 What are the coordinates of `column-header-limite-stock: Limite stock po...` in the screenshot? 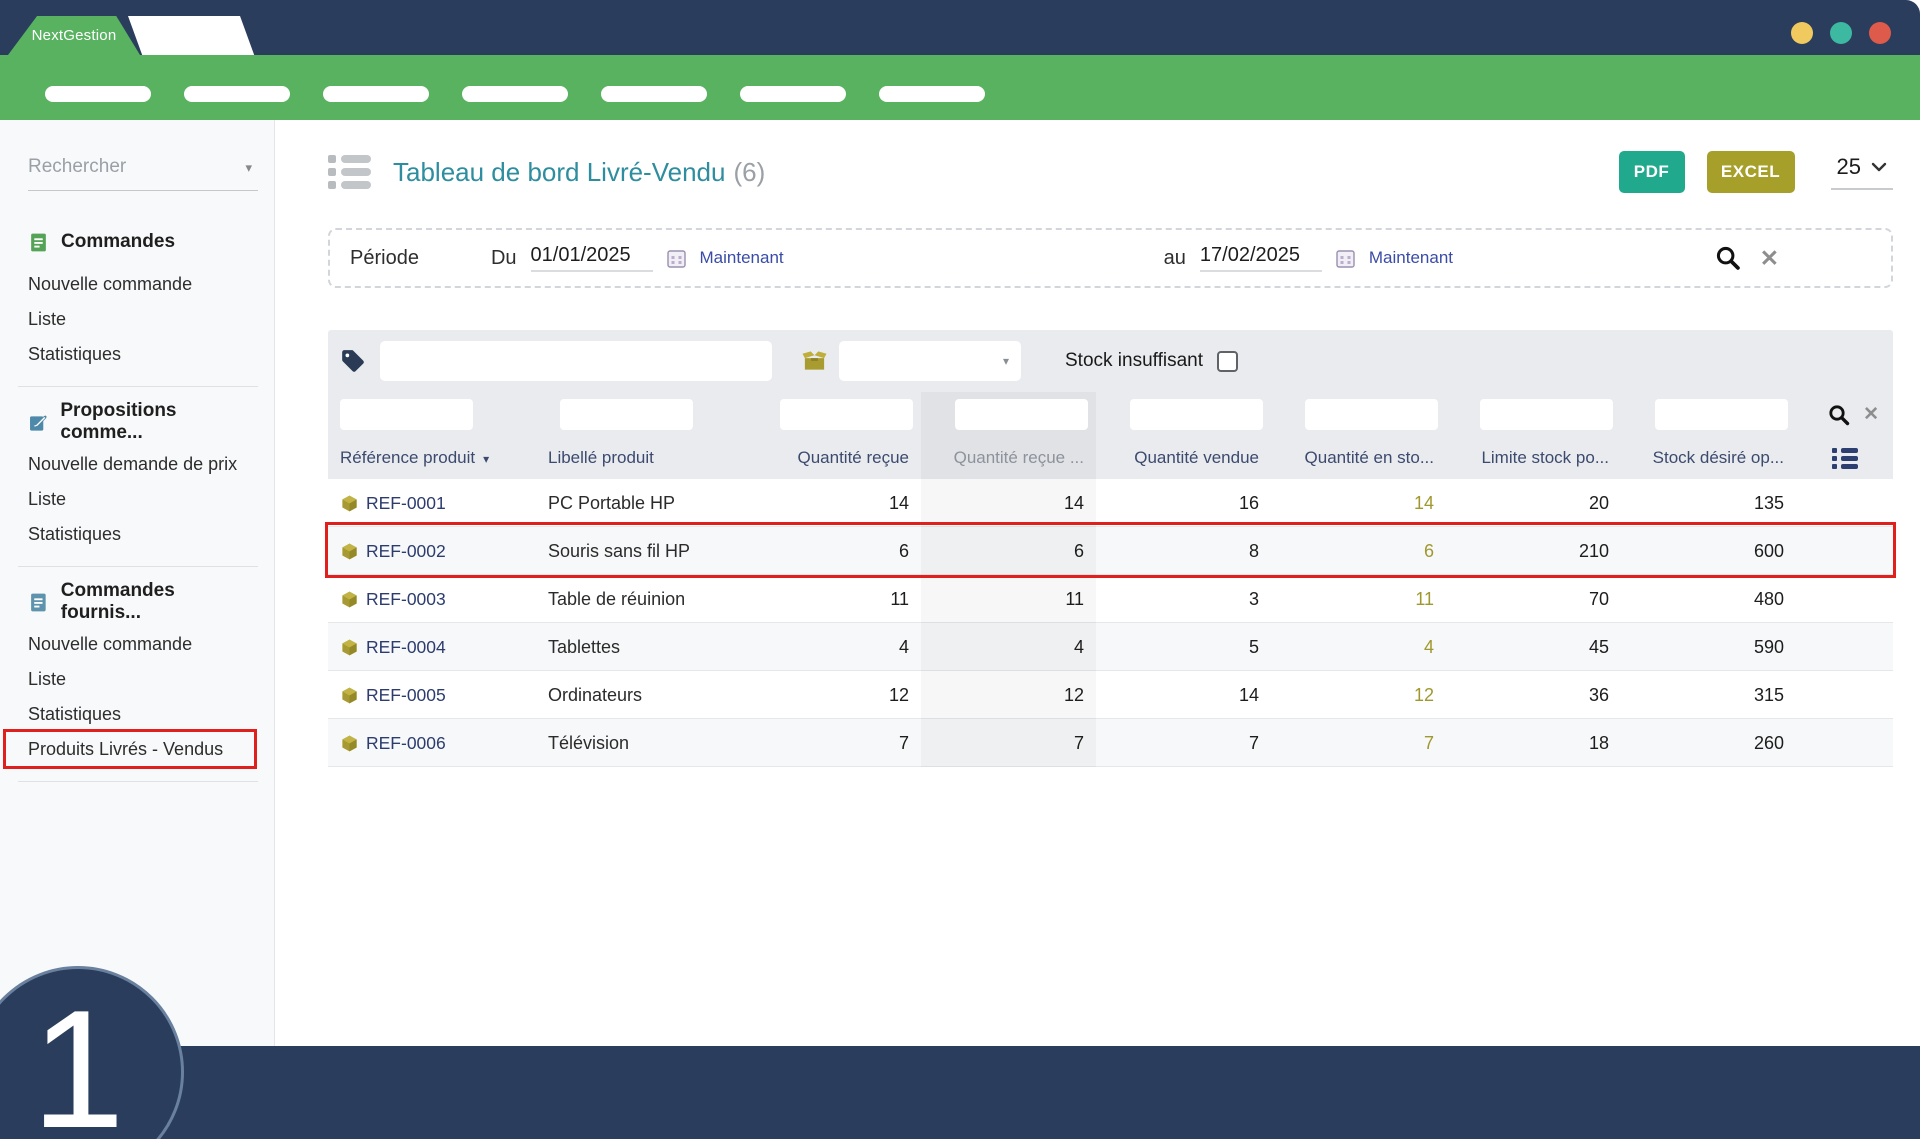 It's located at (1533, 458).